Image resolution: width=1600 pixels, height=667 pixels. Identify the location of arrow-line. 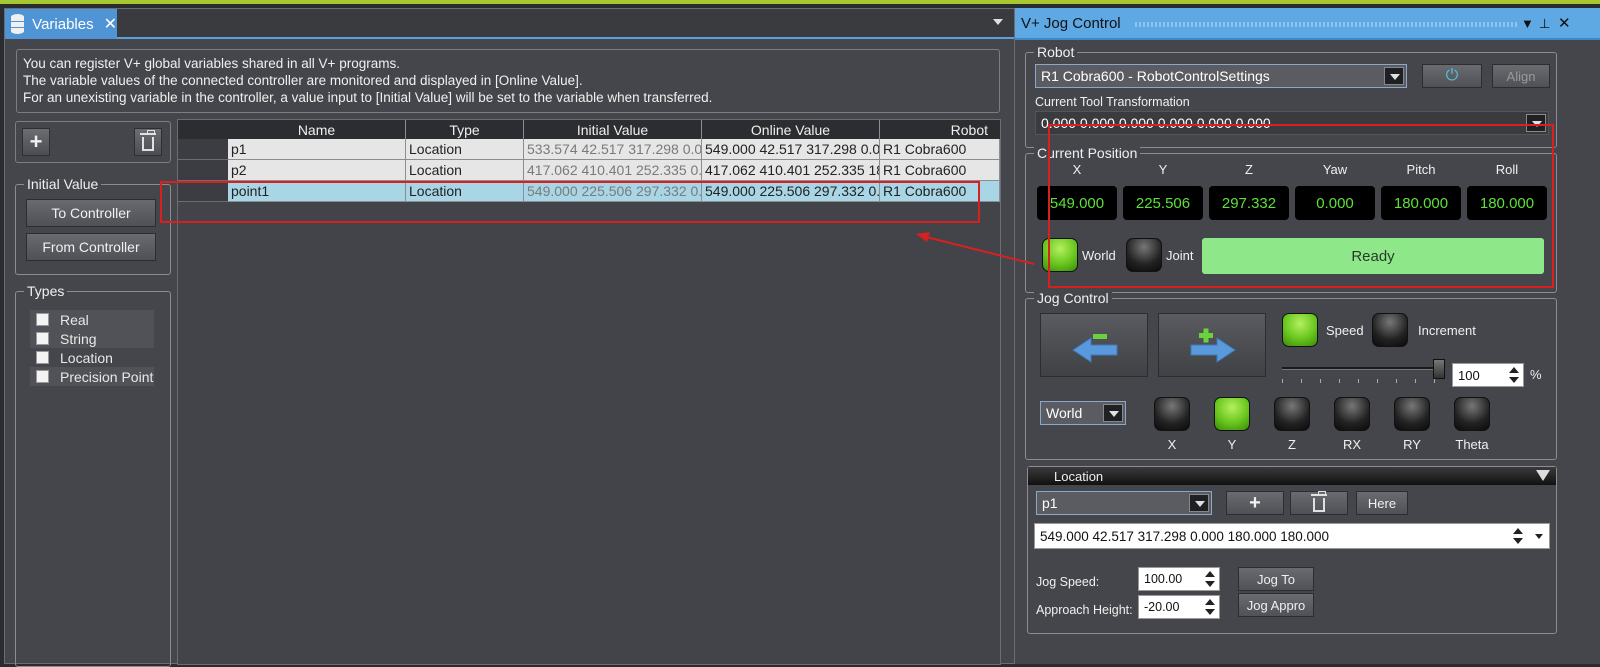
(980, 250).